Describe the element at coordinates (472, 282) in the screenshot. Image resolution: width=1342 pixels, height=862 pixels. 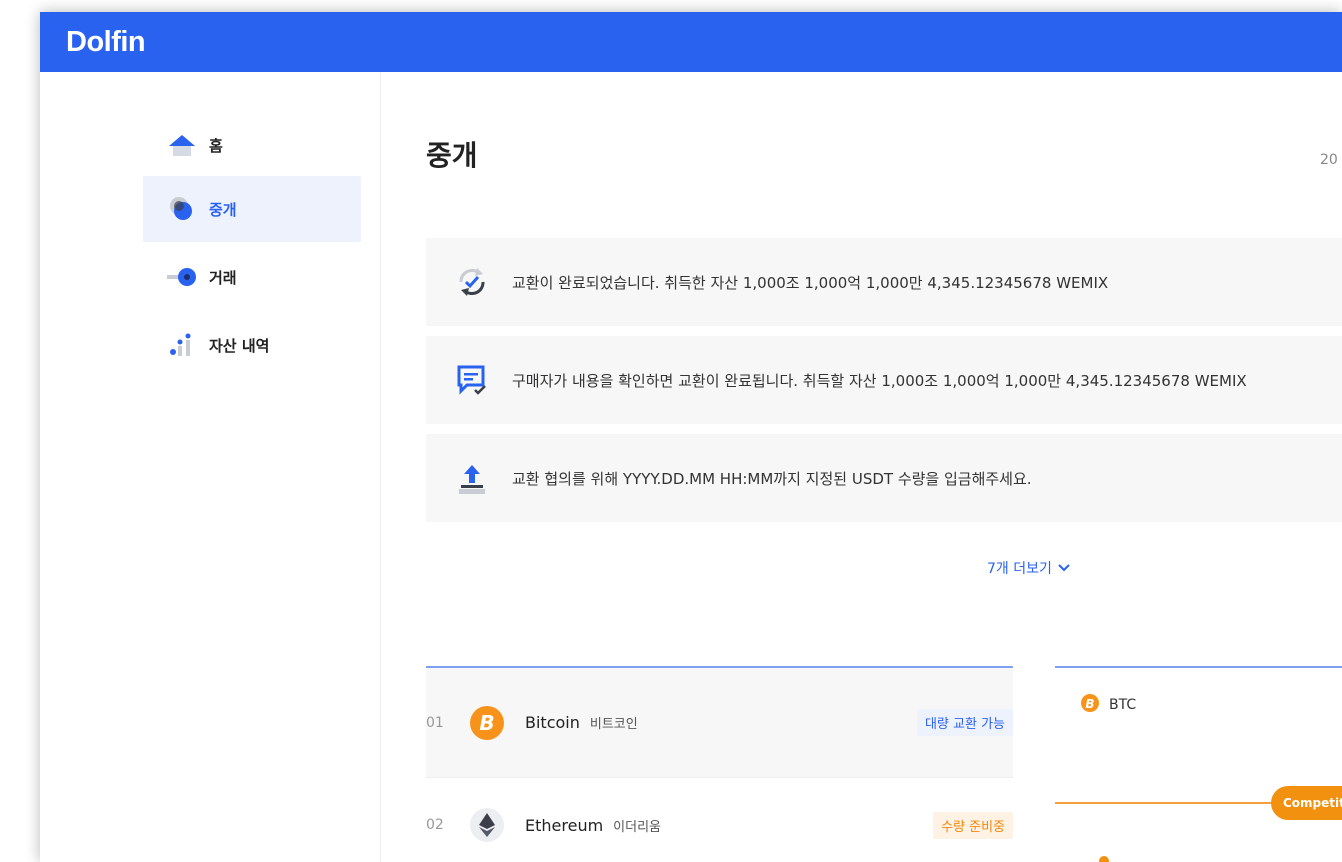
I see `exchange-complete-icon` at that location.